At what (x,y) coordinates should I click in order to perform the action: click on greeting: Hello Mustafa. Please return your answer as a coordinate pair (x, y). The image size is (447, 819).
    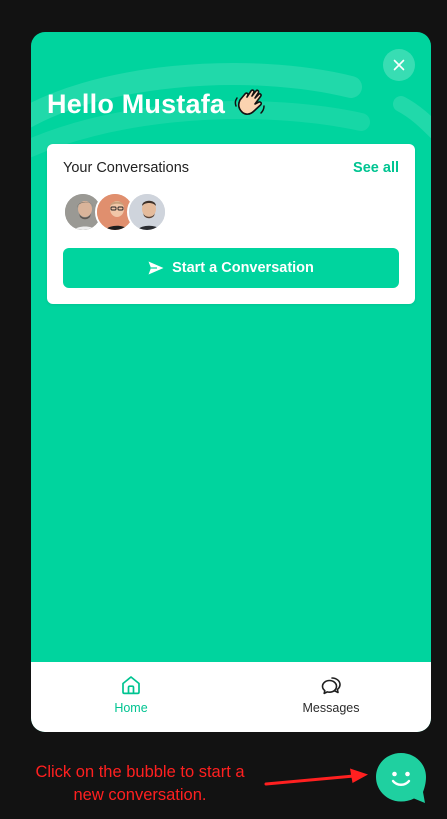
    Looking at the image, I should click on (157, 104).